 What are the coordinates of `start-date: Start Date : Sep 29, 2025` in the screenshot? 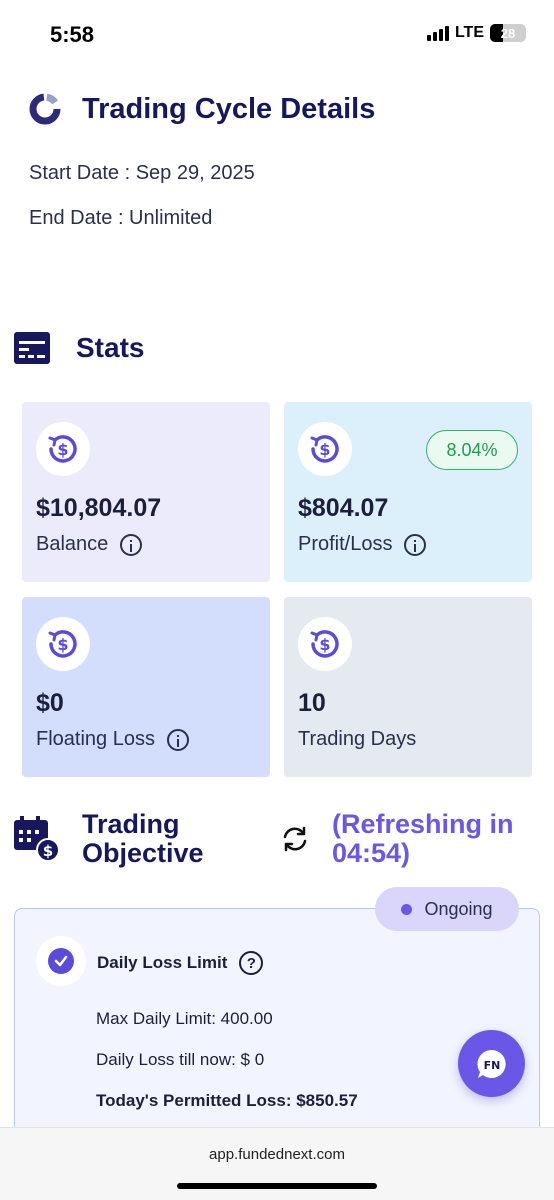 It's located at (142, 173).